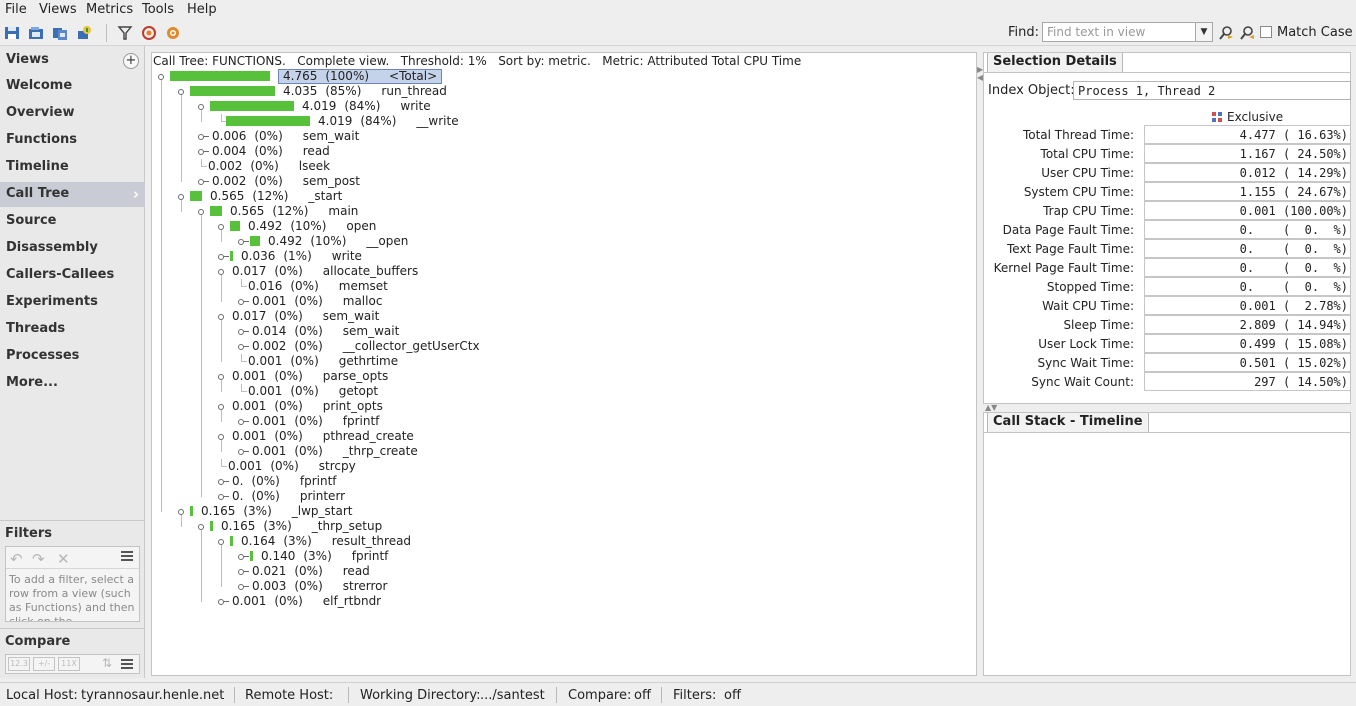 The height and width of the screenshot is (706, 1356). What do you see at coordinates (158, 9) in the screenshot?
I see `menu-tools: Tools` at bounding box center [158, 9].